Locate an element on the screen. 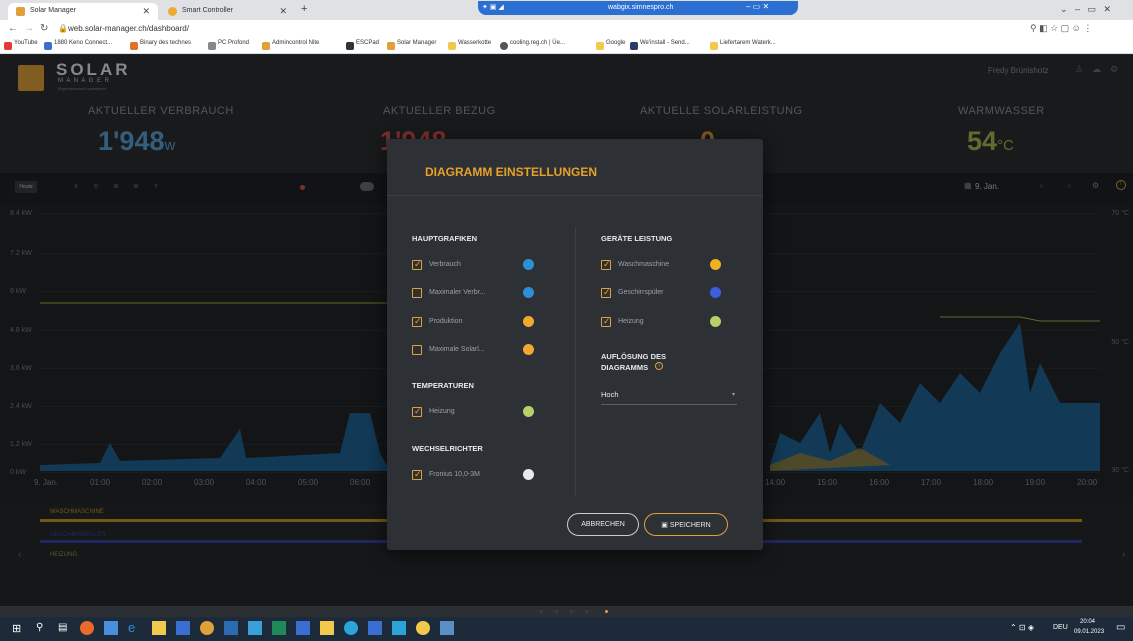 The height and width of the screenshot is (641, 1133). pager-dot-active is located at coordinates (606, 611).